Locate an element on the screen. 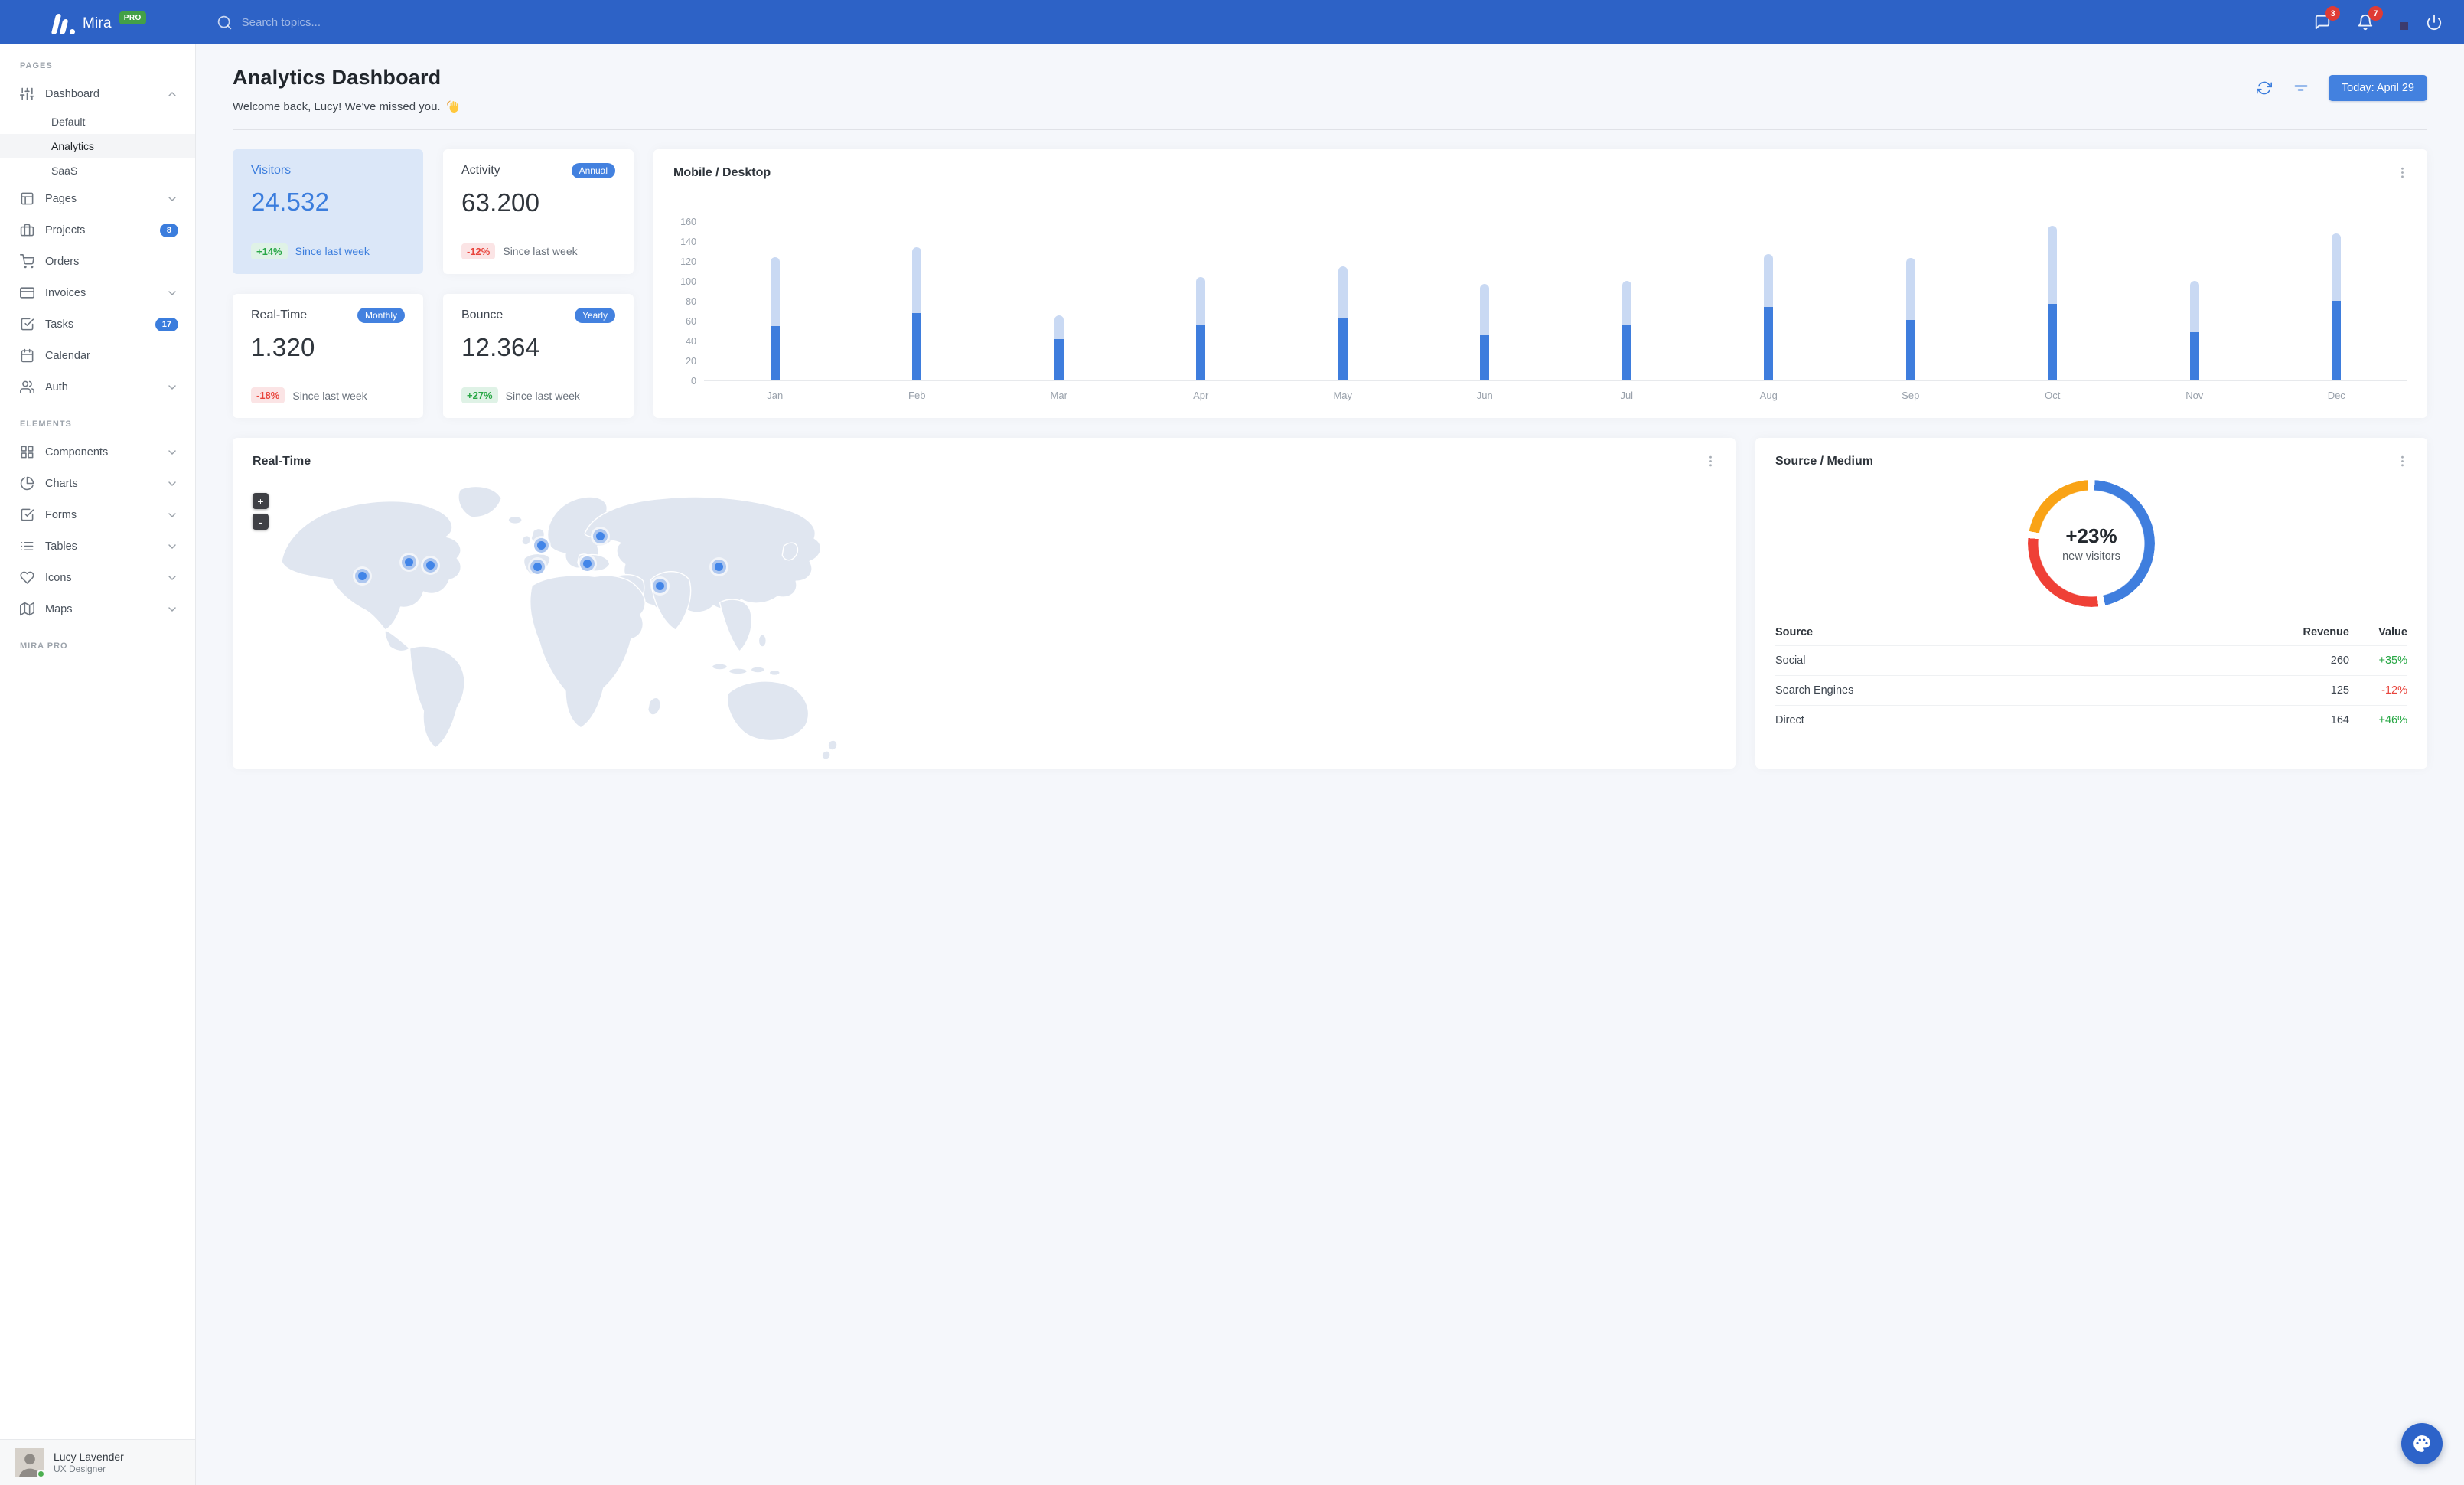  sidebar-item-tables: Tables is located at coordinates (98, 546).